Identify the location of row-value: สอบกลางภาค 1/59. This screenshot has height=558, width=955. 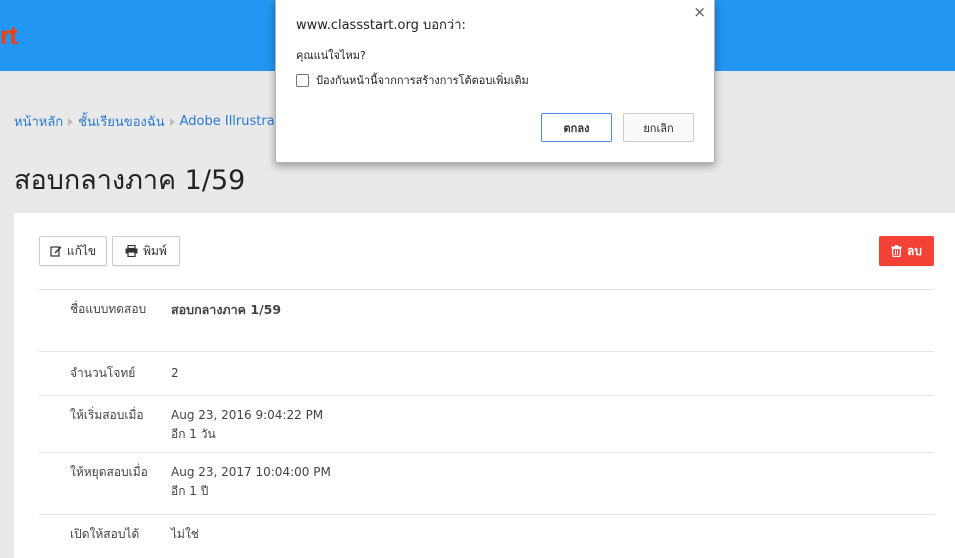
(226, 325).